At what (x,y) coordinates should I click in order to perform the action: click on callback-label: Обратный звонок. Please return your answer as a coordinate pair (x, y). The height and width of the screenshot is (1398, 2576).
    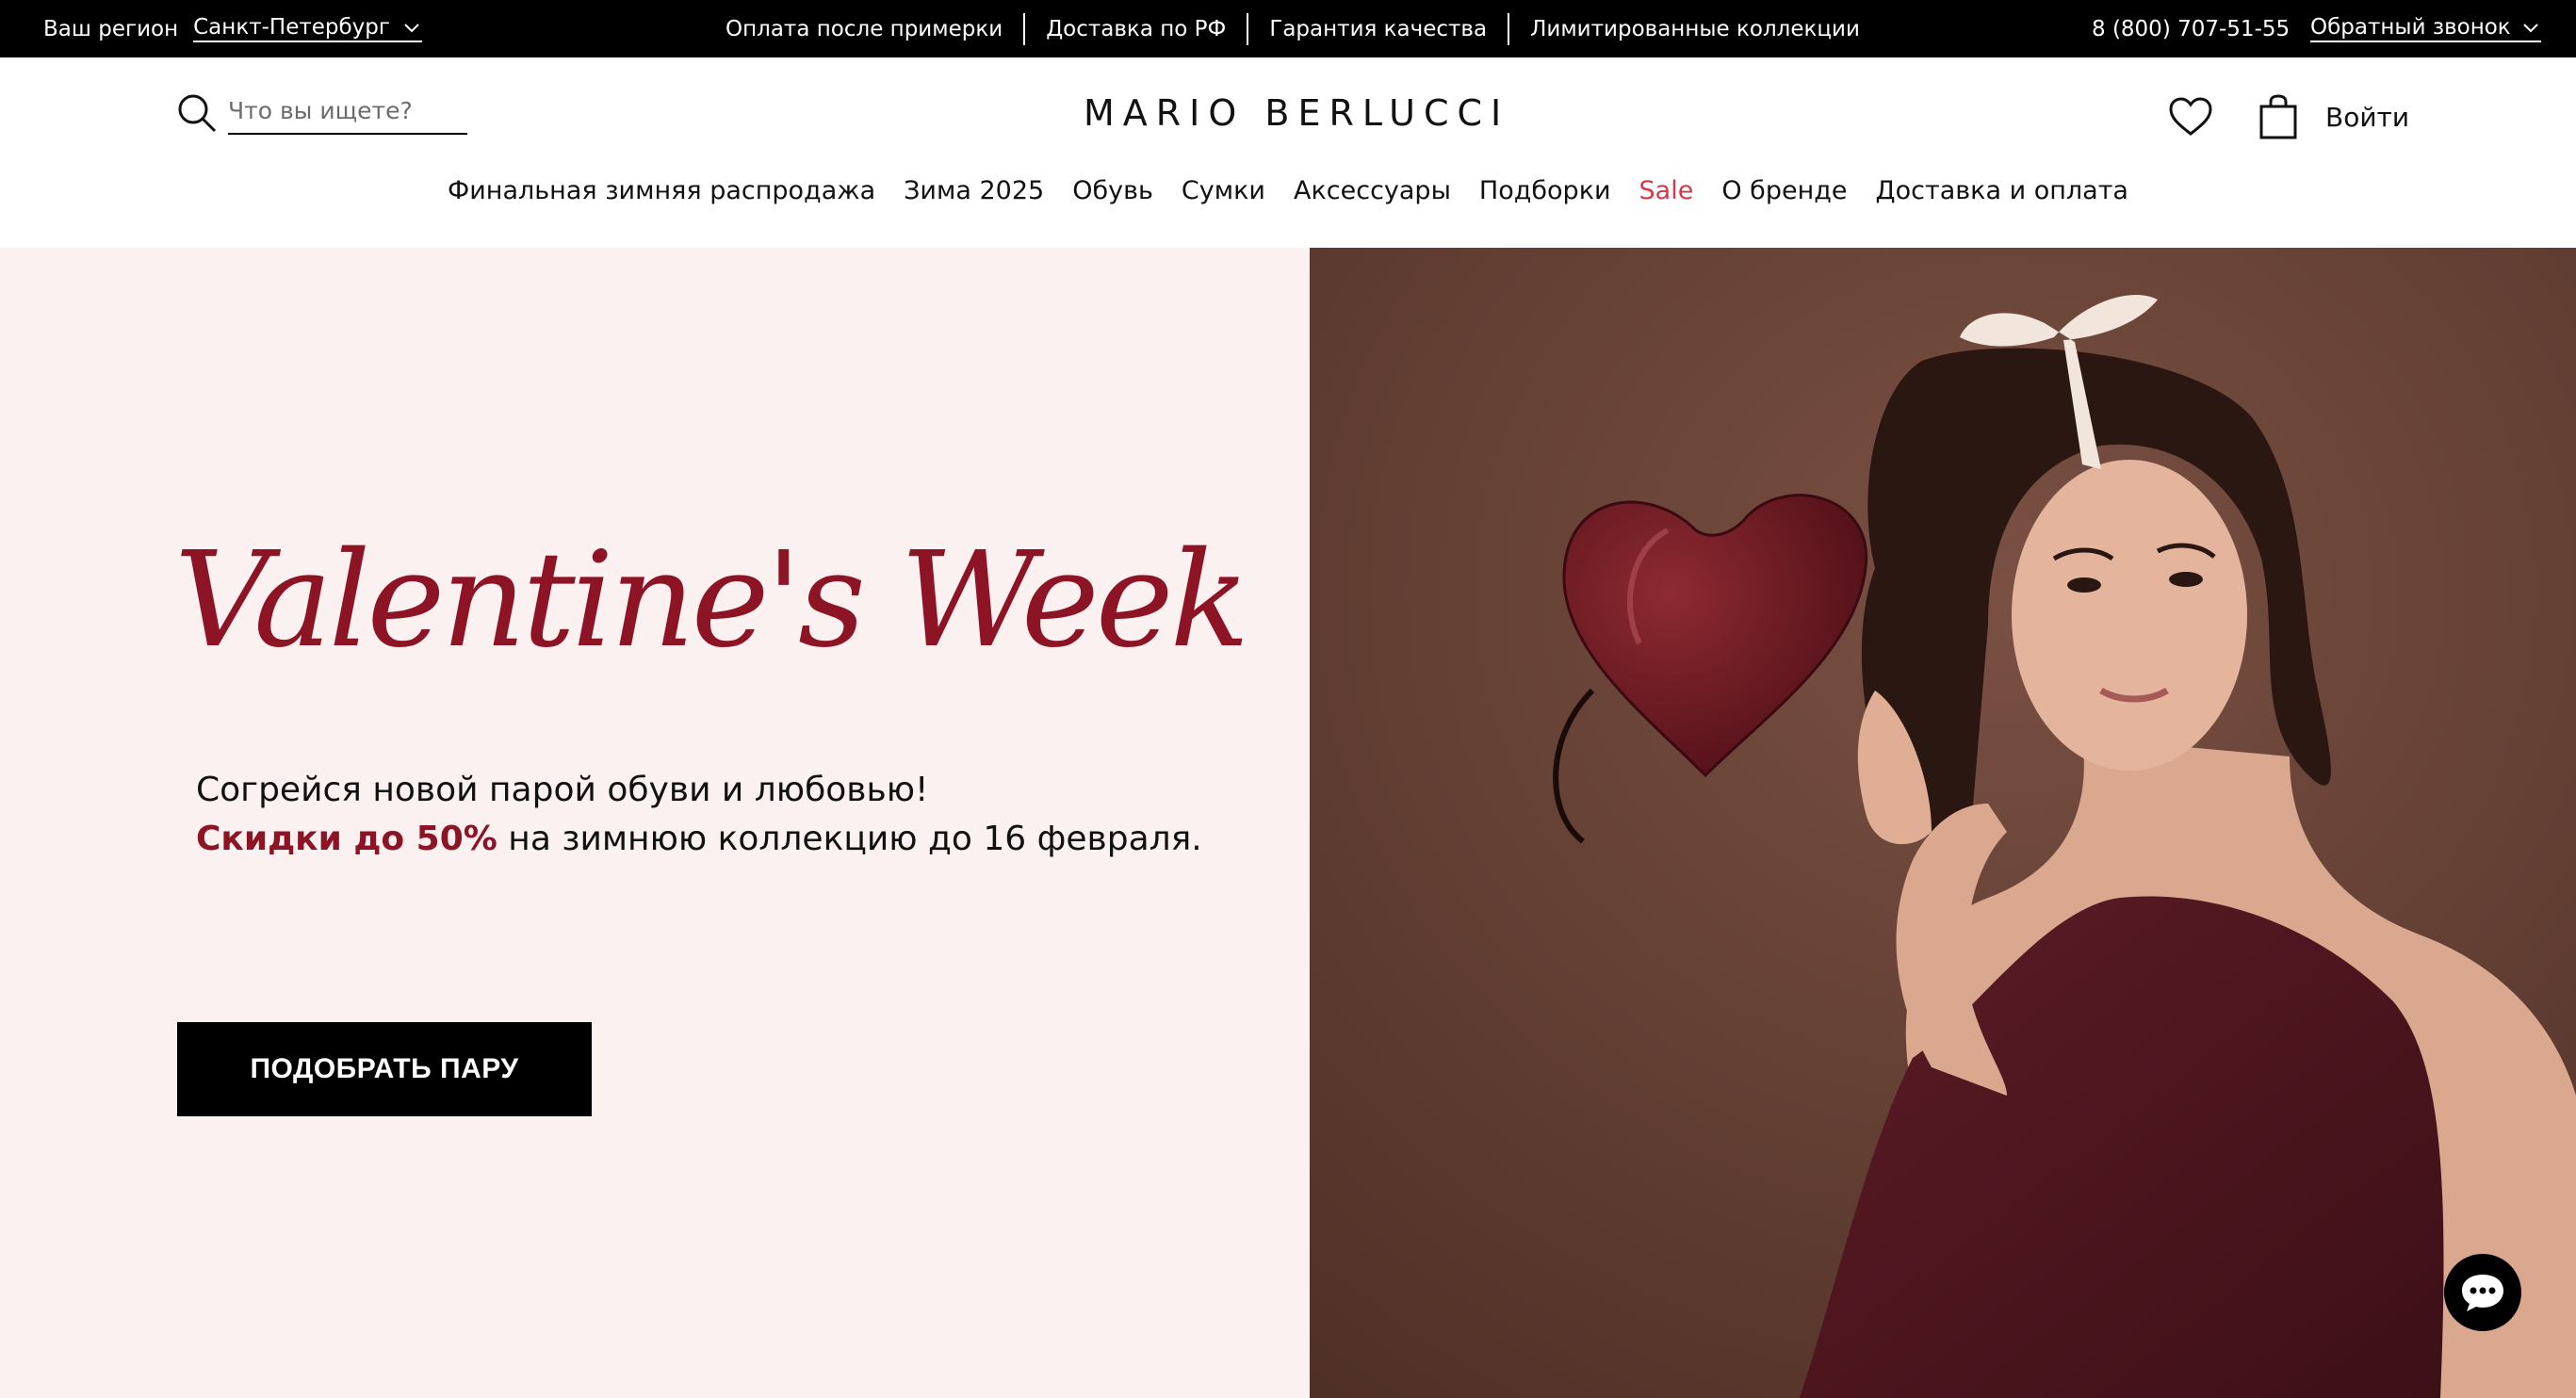
    Looking at the image, I should click on (2410, 27).